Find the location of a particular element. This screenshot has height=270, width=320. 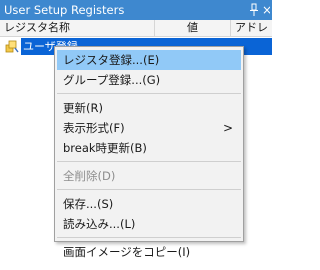

menu-item-break-refresh: break時更新(B) is located at coordinates (149, 148).